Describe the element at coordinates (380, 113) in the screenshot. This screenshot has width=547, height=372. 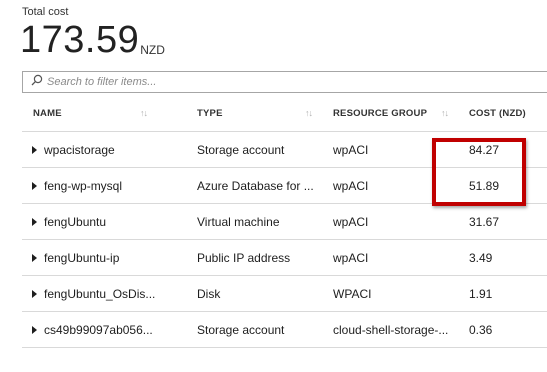
I see `column-header-resource-group-label: RESOURCE GROUP` at that location.